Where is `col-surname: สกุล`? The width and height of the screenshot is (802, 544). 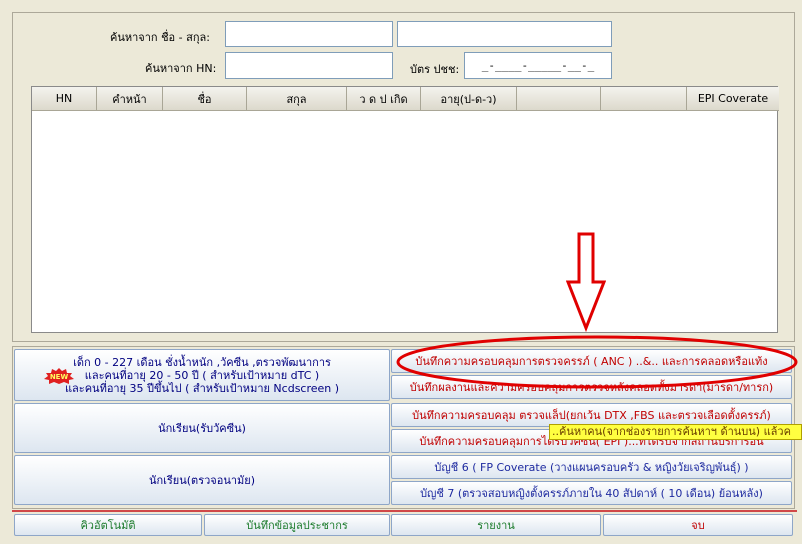
col-surname: สกุล is located at coordinates (297, 99).